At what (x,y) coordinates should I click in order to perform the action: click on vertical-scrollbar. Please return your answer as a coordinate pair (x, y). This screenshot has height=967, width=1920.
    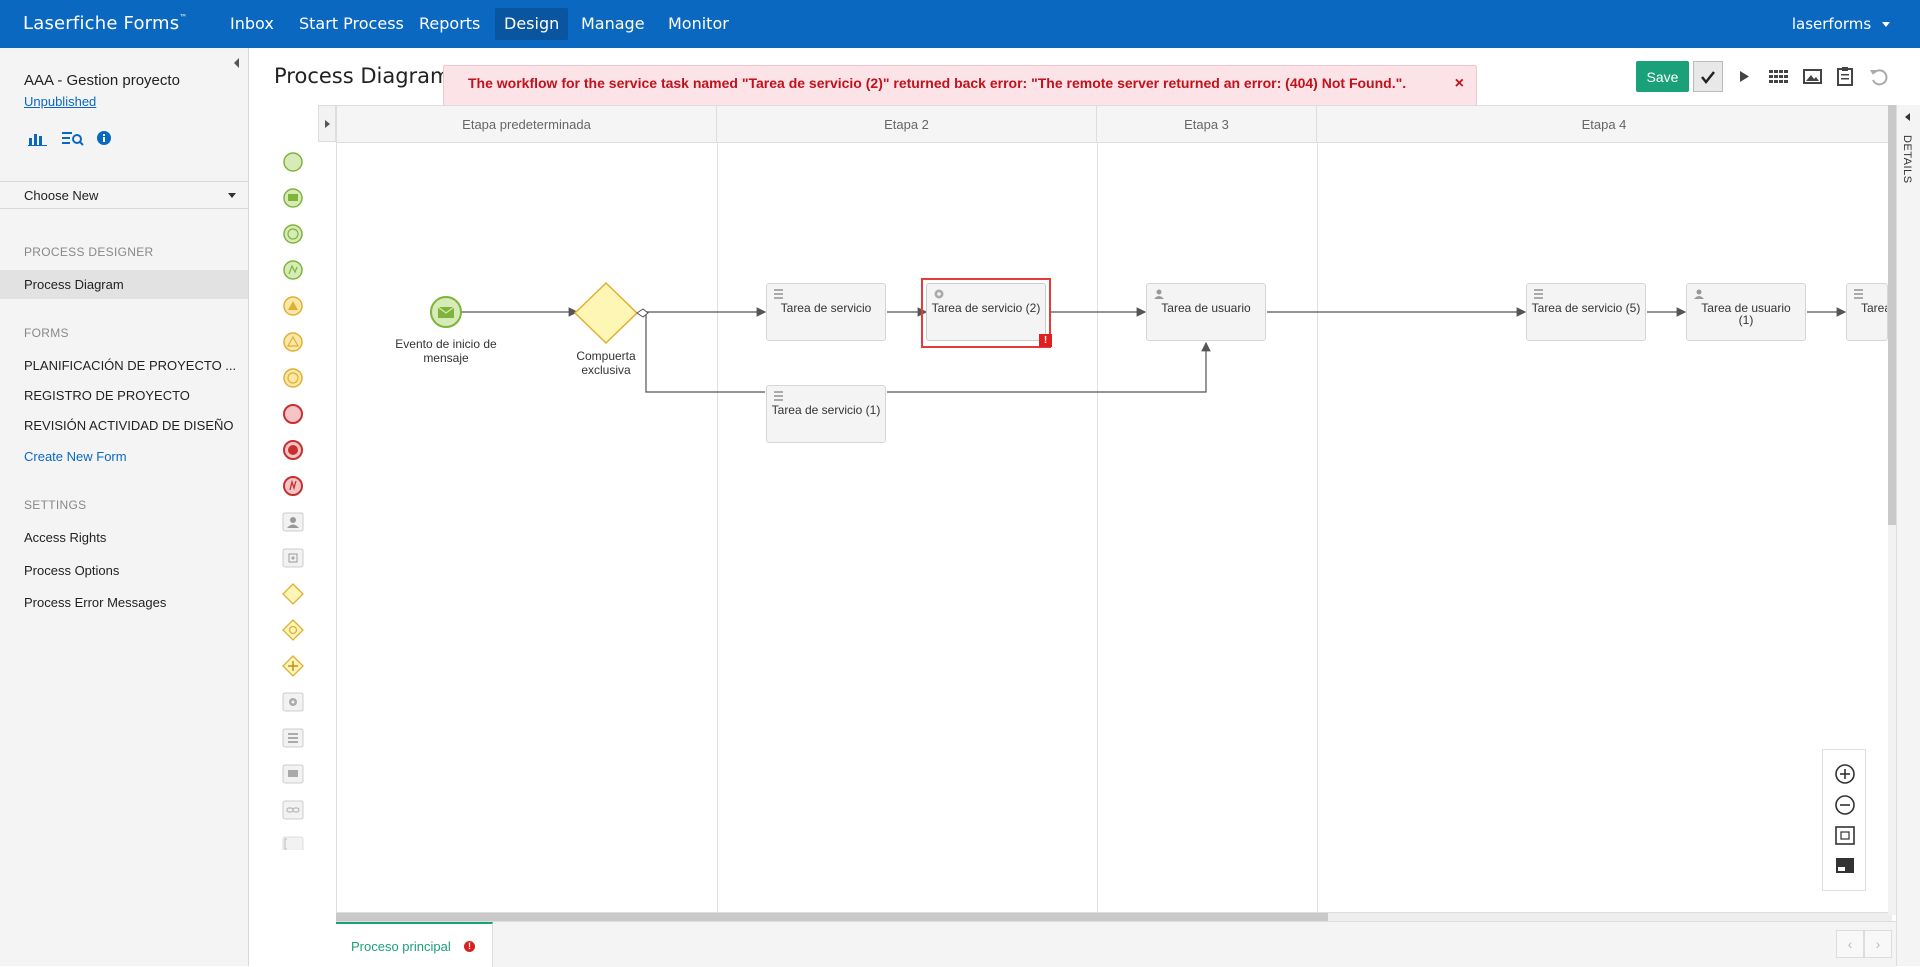
    Looking at the image, I should click on (1892, 510).